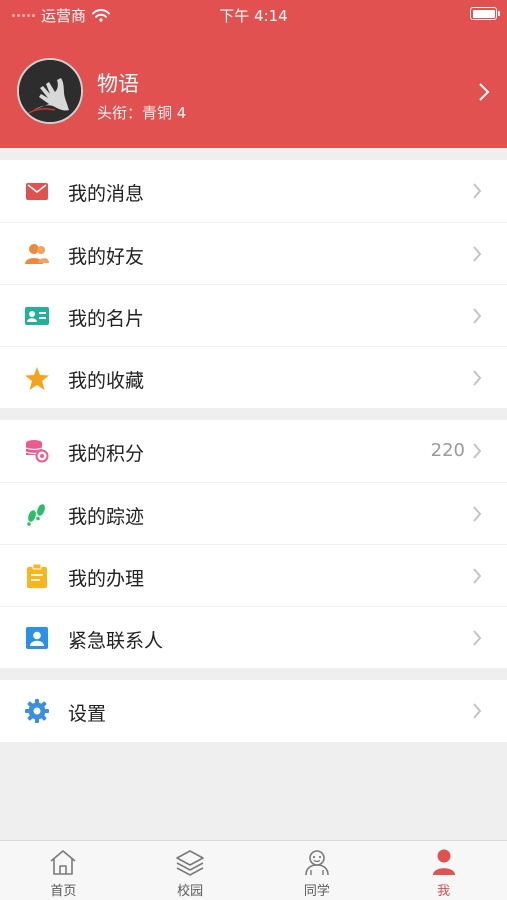 The width and height of the screenshot is (507, 900). I want to click on row-footprints: 我的踪迹, so click(253, 513).